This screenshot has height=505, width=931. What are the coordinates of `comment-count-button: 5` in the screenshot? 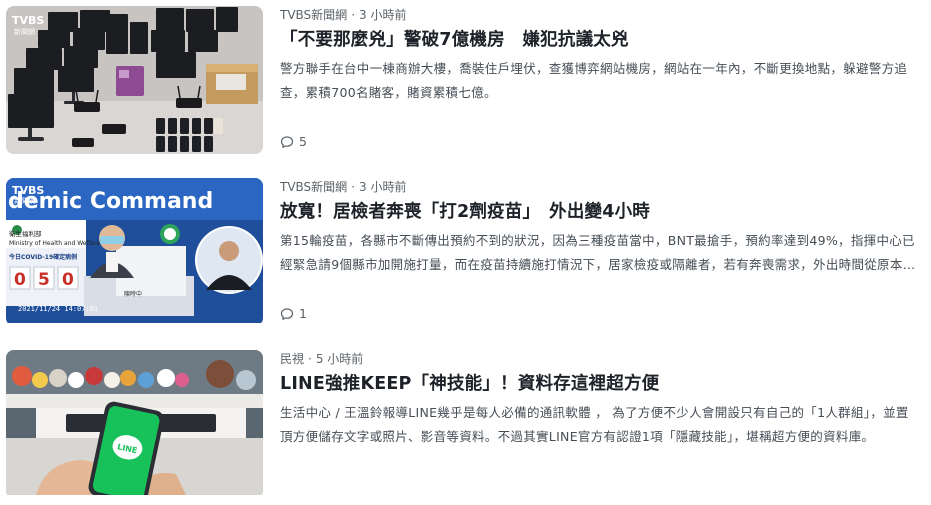 It's located at (293, 142).